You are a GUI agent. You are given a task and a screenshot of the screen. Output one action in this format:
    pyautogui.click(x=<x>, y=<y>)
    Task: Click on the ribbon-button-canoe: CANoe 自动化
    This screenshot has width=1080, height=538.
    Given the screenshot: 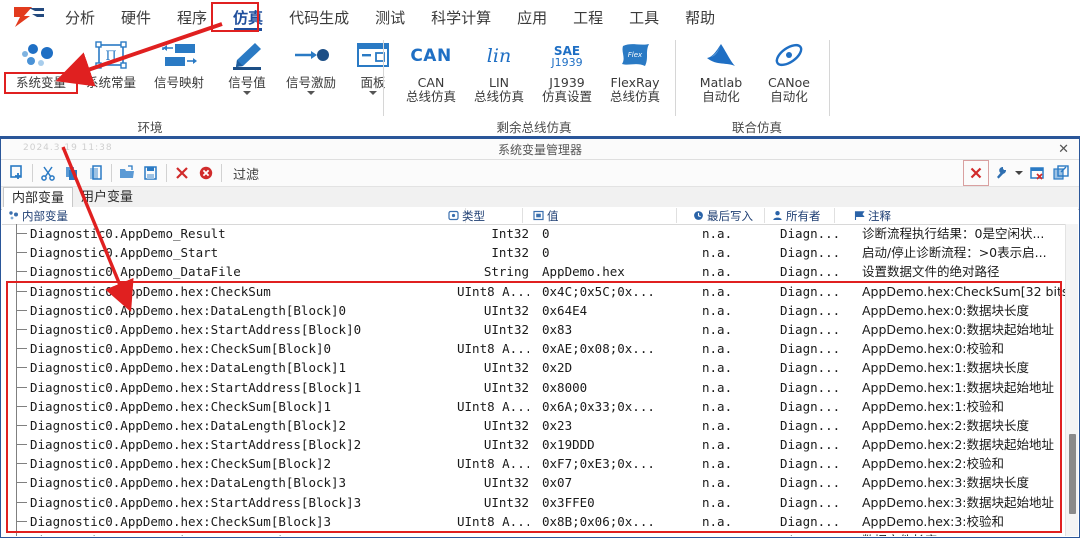 What is the action you would take?
    pyautogui.click(x=789, y=70)
    